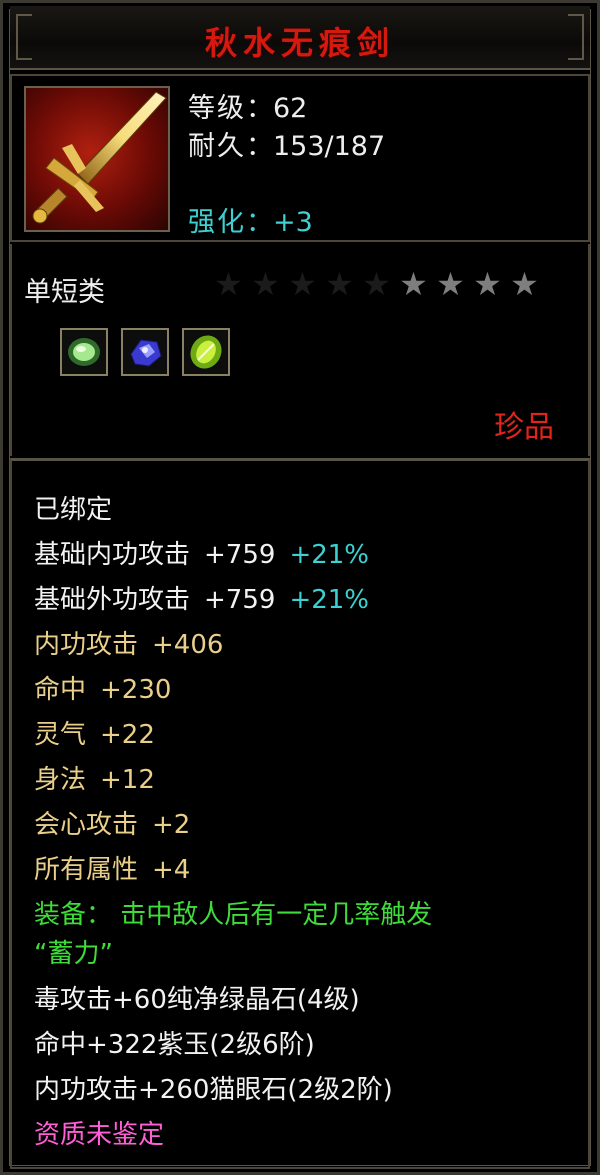  I want to click on extra-attribute: 会心攻击 +2, so click(112, 825).